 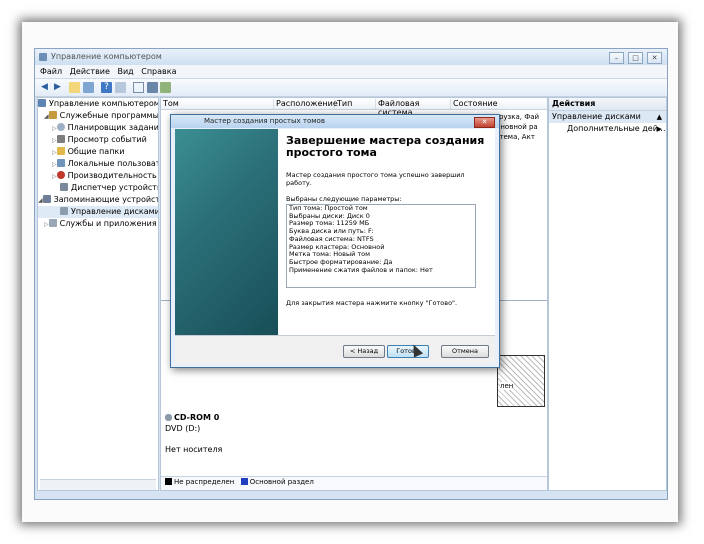 What do you see at coordinates (98, 176) in the screenshot?
I see `tree-item-performance: ▷ Производительность` at bounding box center [98, 176].